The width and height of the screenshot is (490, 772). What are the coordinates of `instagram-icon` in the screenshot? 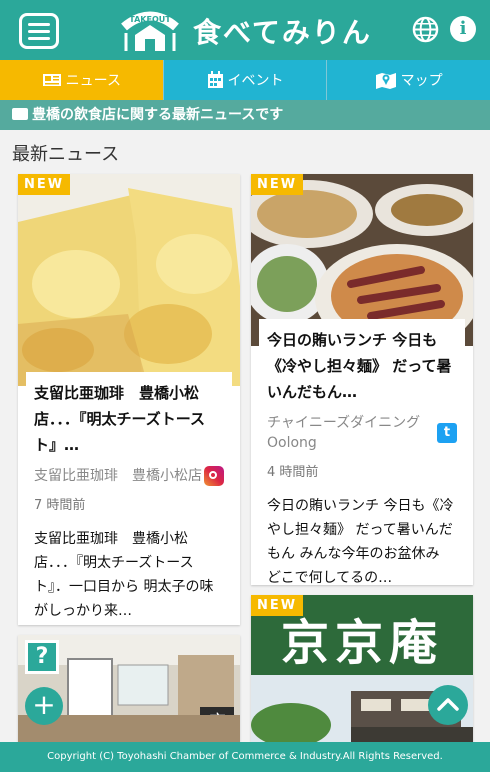 It's located at (214, 476).